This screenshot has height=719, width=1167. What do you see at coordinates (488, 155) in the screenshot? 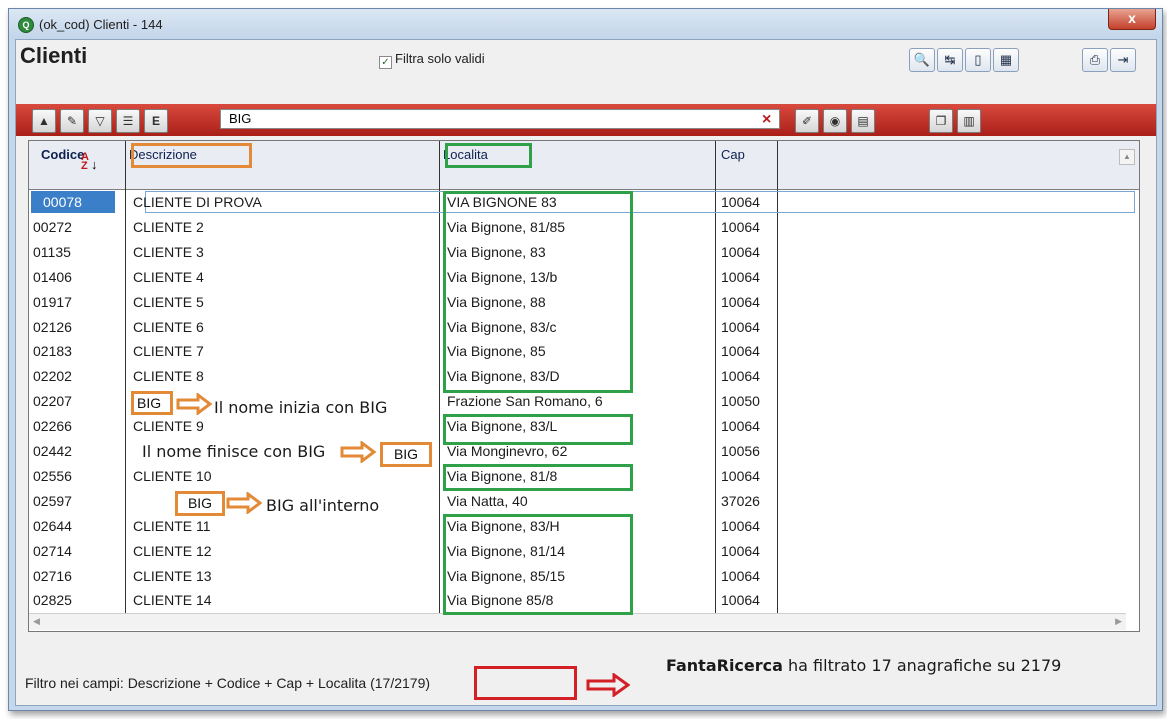
I see `localita-highlight` at bounding box center [488, 155].